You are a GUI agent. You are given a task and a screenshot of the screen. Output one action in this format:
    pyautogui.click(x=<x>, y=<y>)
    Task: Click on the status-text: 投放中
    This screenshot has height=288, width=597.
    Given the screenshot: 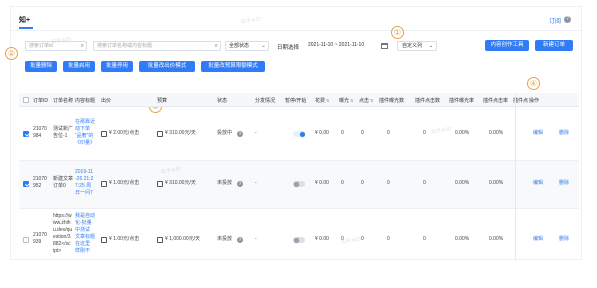 What is the action you would take?
    pyautogui.click(x=225, y=133)
    